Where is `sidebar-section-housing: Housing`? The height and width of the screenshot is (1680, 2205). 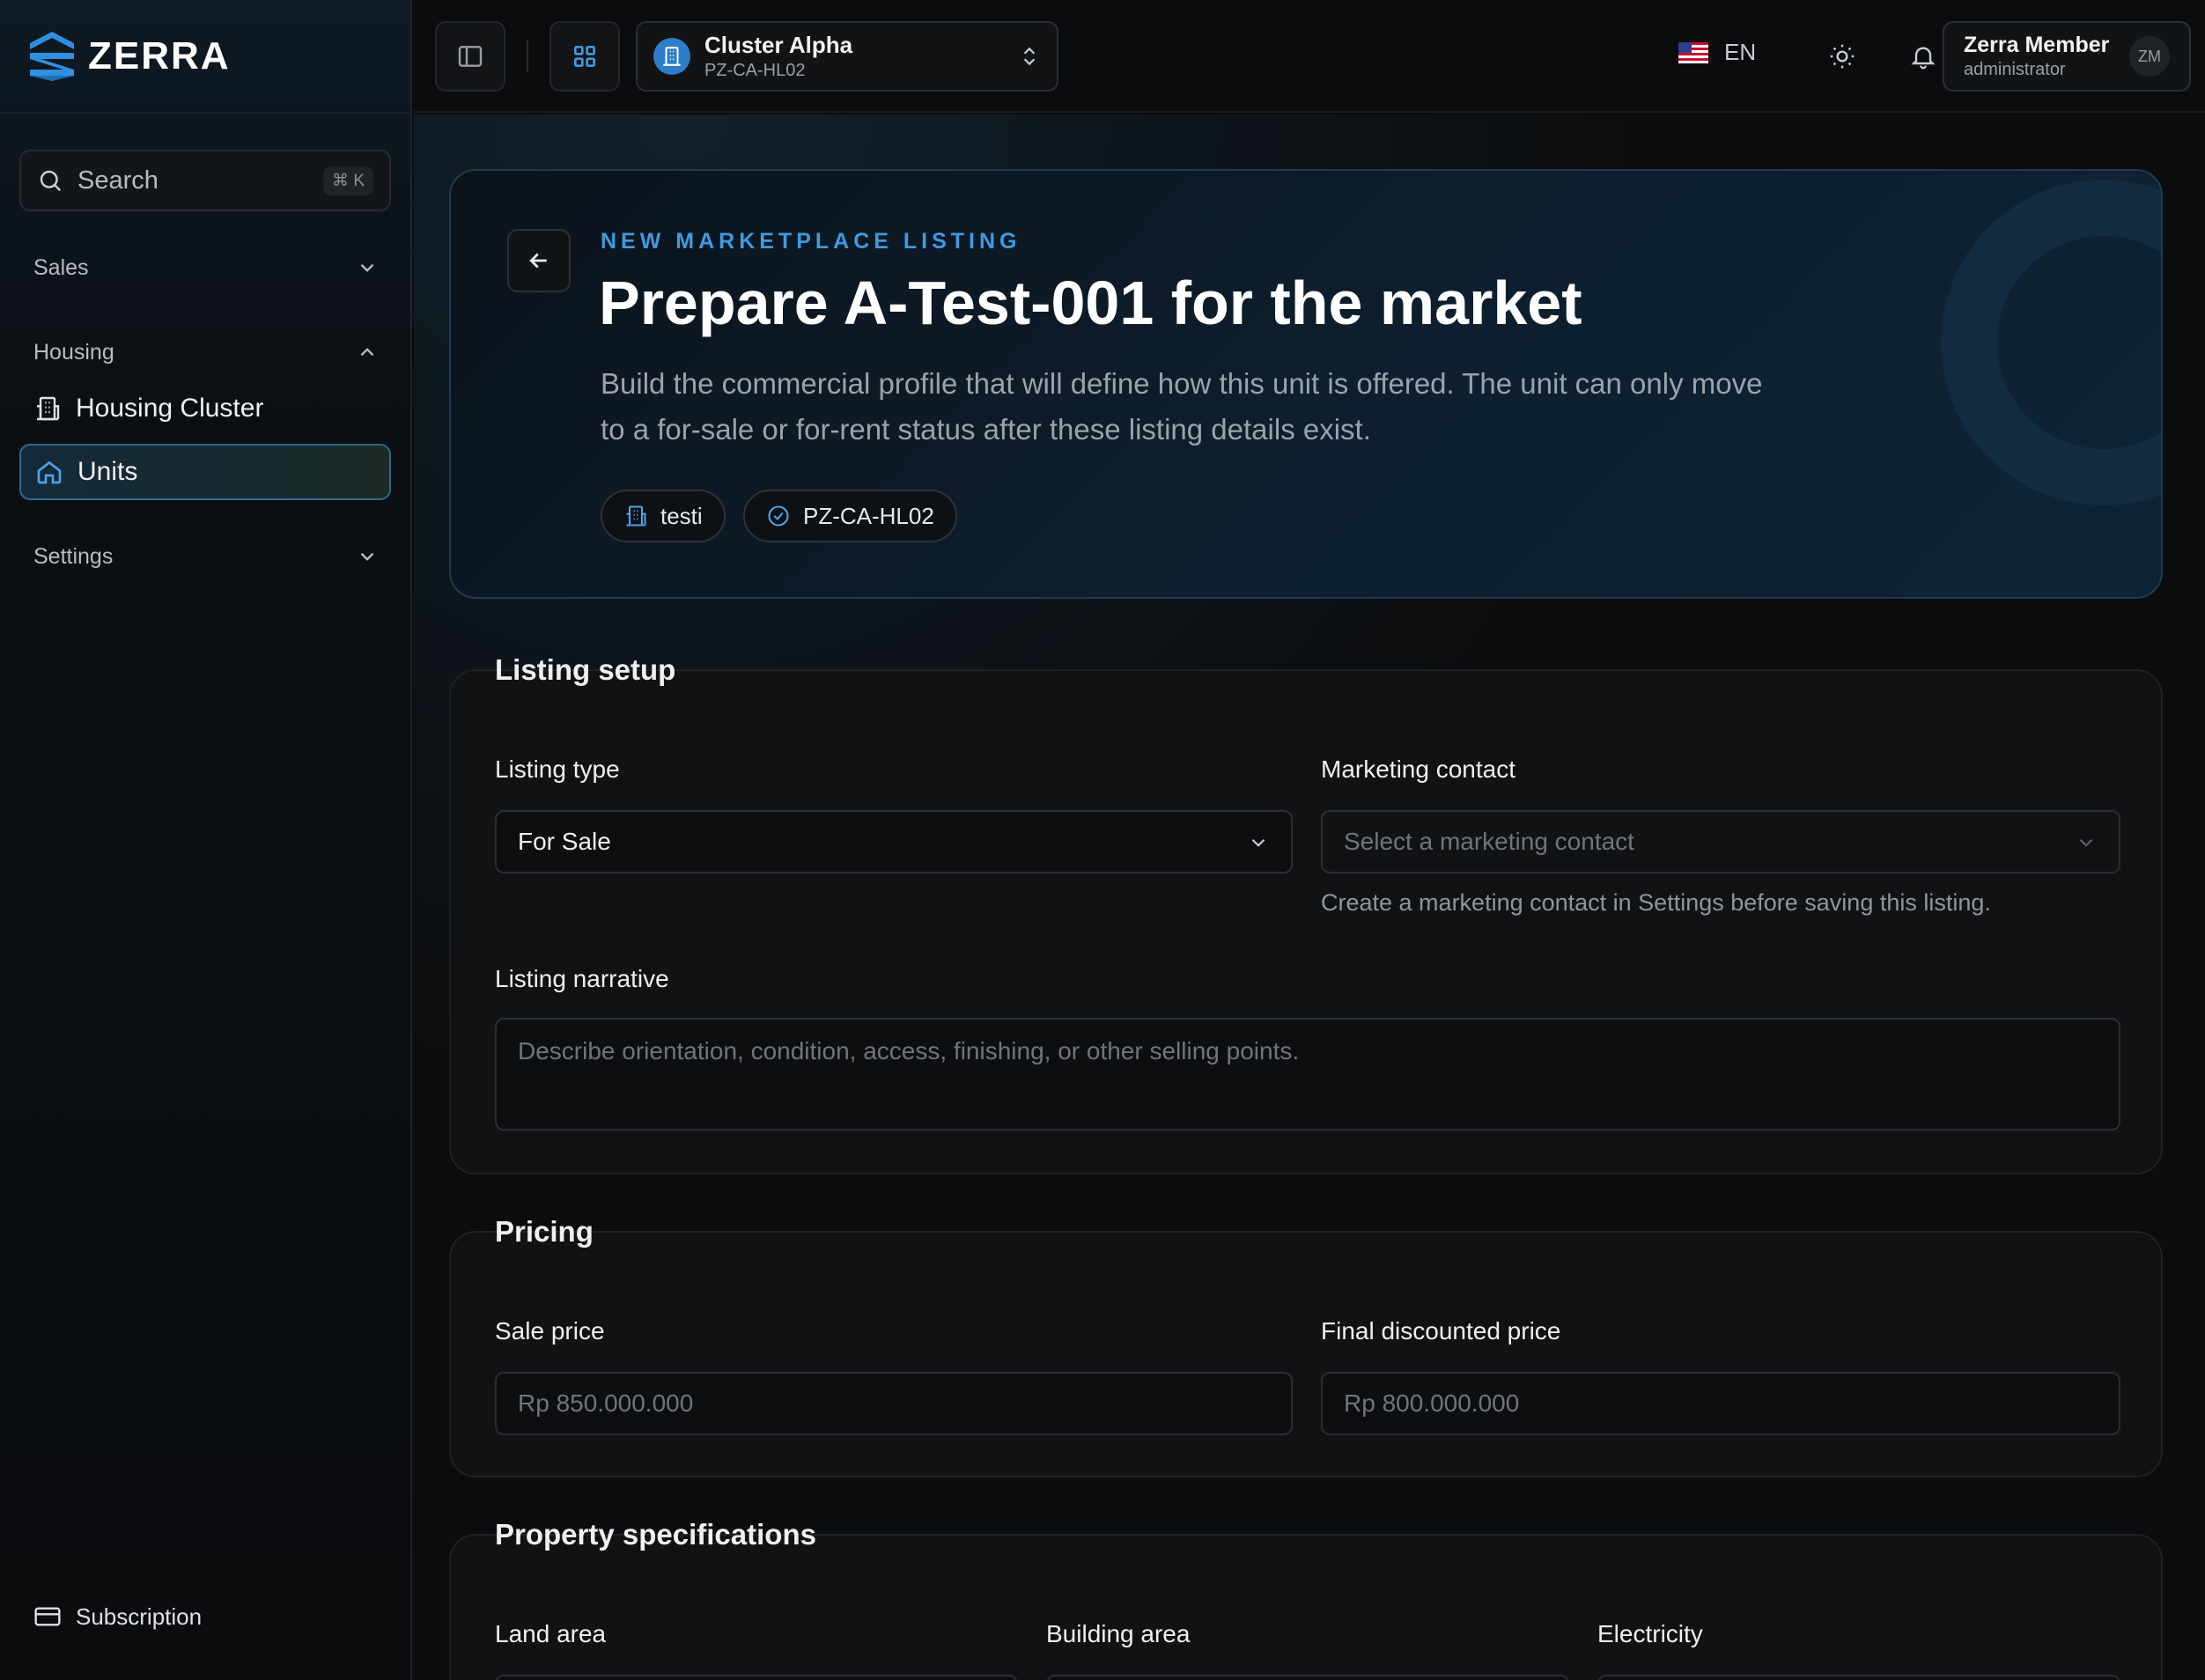 sidebar-section-housing: Housing is located at coordinates (206, 352).